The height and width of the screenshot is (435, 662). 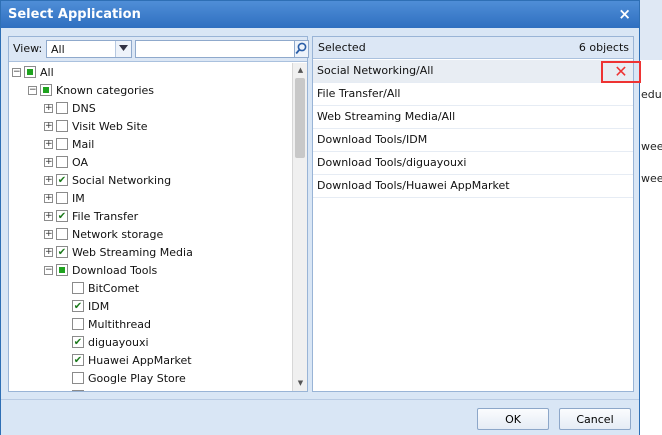 I want to click on tree-node: Multithread, so click(x=111, y=324).